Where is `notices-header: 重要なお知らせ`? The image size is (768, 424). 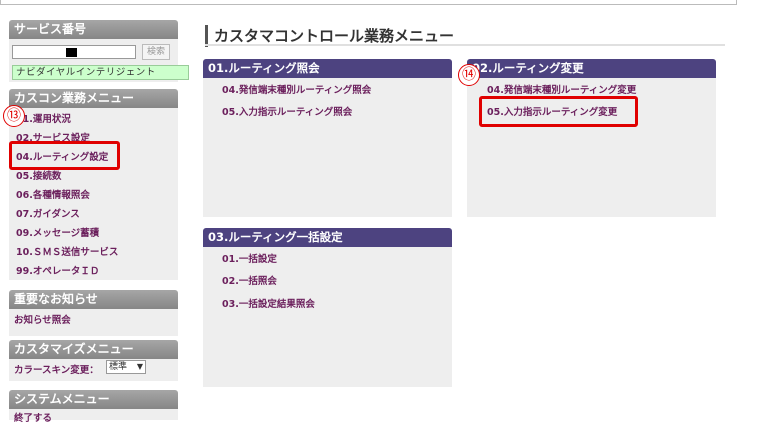
notices-header: 重要なお知らせ is located at coordinates (93, 299).